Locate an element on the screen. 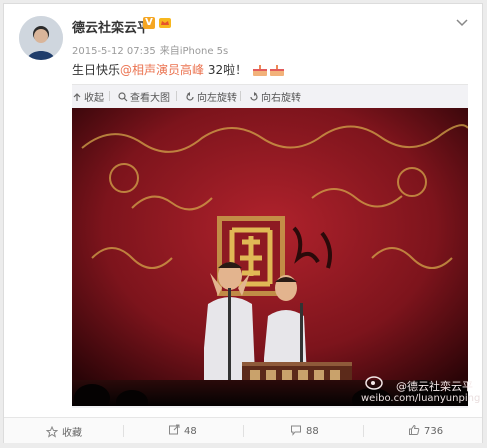 This screenshot has height=448, width=487. post-text-after: 32啦！ is located at coordinates (226, 70).